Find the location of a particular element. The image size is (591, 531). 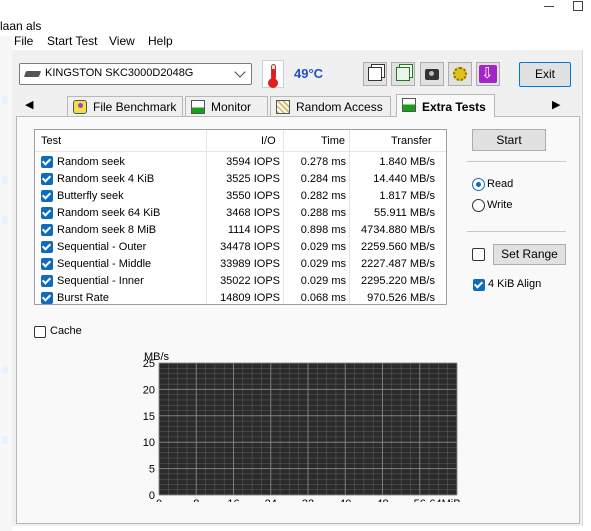

drive-temperature: 49°C is located at coordinates (309, 73).